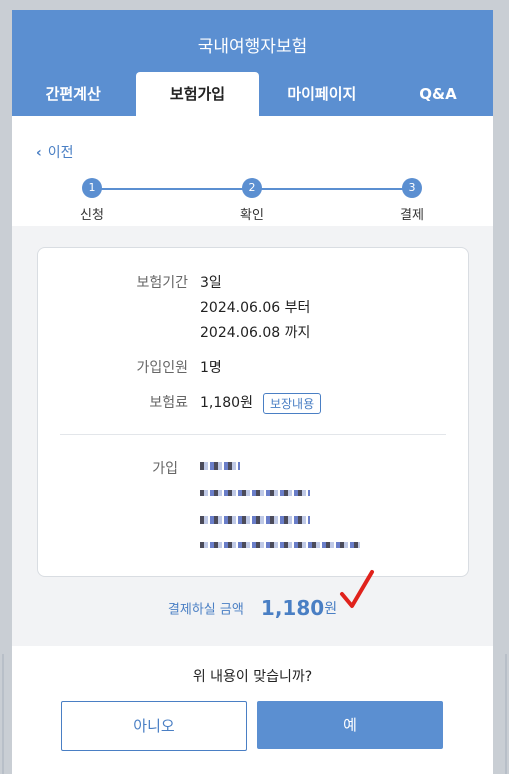 The width and height of the screenshot is (509, 774). I want to click on back-link: ‹ 이전, so click(55, 152).